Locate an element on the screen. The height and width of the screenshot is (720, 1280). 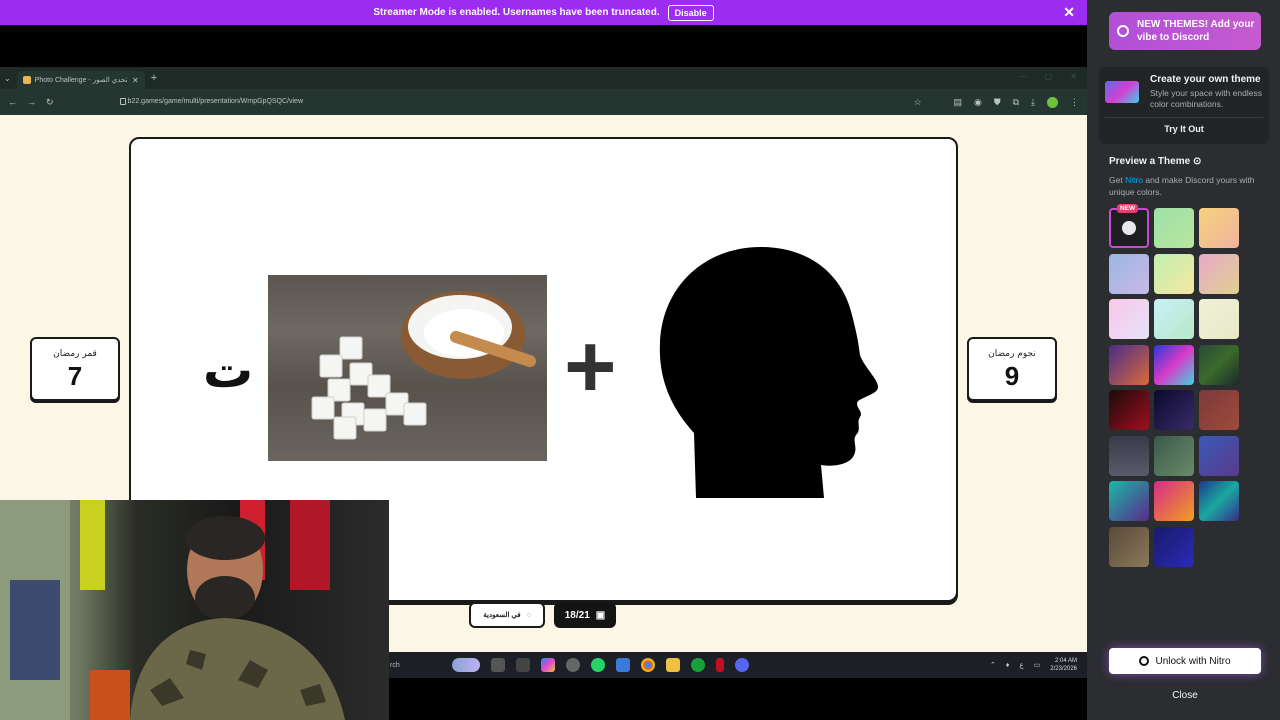
chrome-icon is located at coordinates (648, 665).